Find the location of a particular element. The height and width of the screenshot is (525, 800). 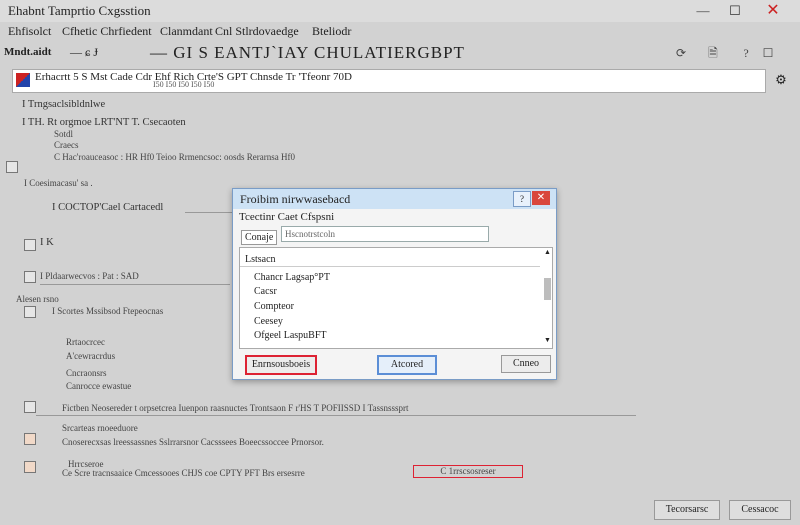

list-item: I K is located at coordinates (47, 242).